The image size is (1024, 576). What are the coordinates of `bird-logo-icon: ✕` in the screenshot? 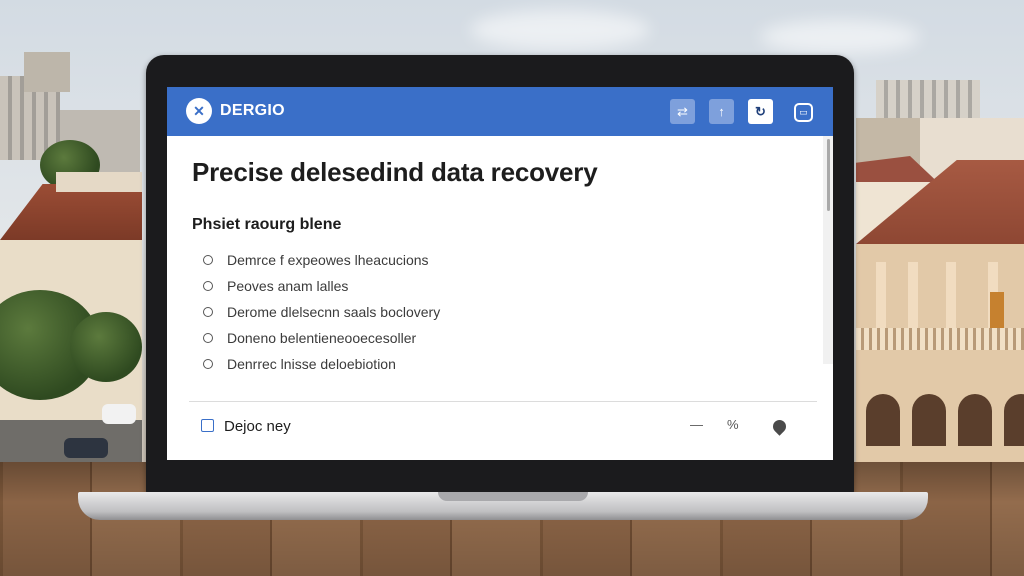 It's located at (199, 111).